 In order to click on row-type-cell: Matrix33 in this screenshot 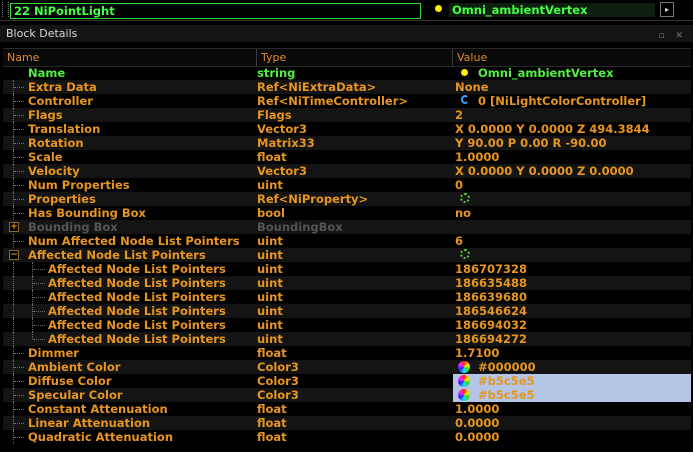, I will do `click(286, 143)`.